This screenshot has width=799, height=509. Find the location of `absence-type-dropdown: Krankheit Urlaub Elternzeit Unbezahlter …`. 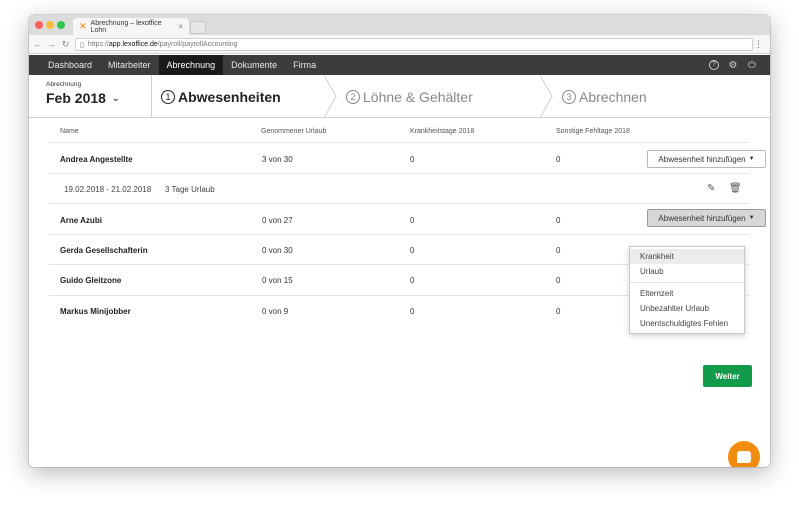

absence-type-dropdown: Krankheit Urlaub Elternzeit Unbezahlter … is located at coordinates (687, 290).